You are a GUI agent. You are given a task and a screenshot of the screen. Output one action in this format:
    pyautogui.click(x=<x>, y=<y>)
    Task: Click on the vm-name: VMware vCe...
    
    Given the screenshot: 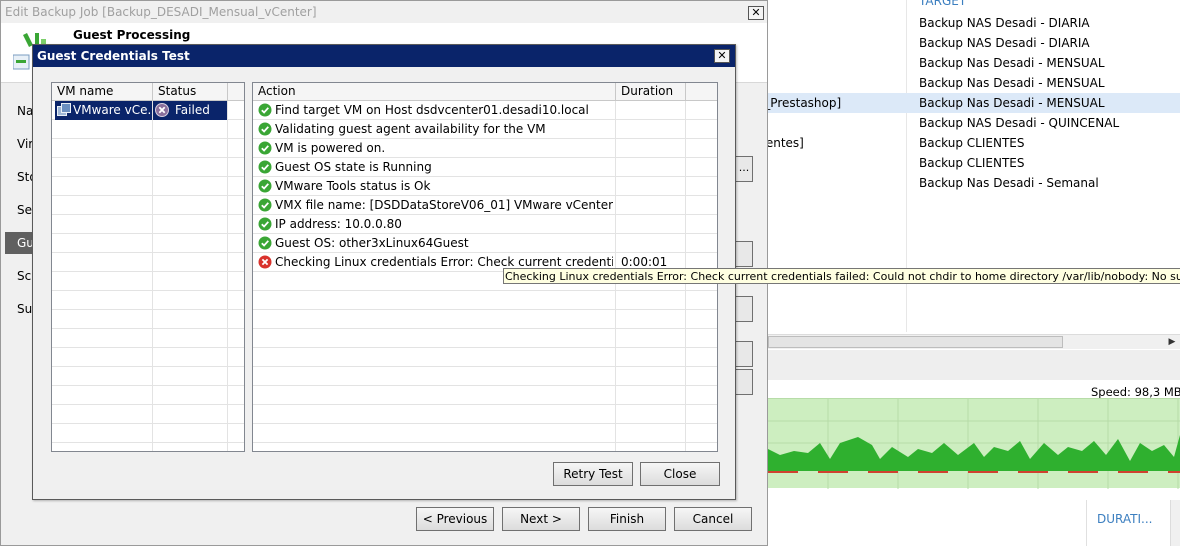 What is the action you would take?
    pyautogui.click(x=112, y=110)
    